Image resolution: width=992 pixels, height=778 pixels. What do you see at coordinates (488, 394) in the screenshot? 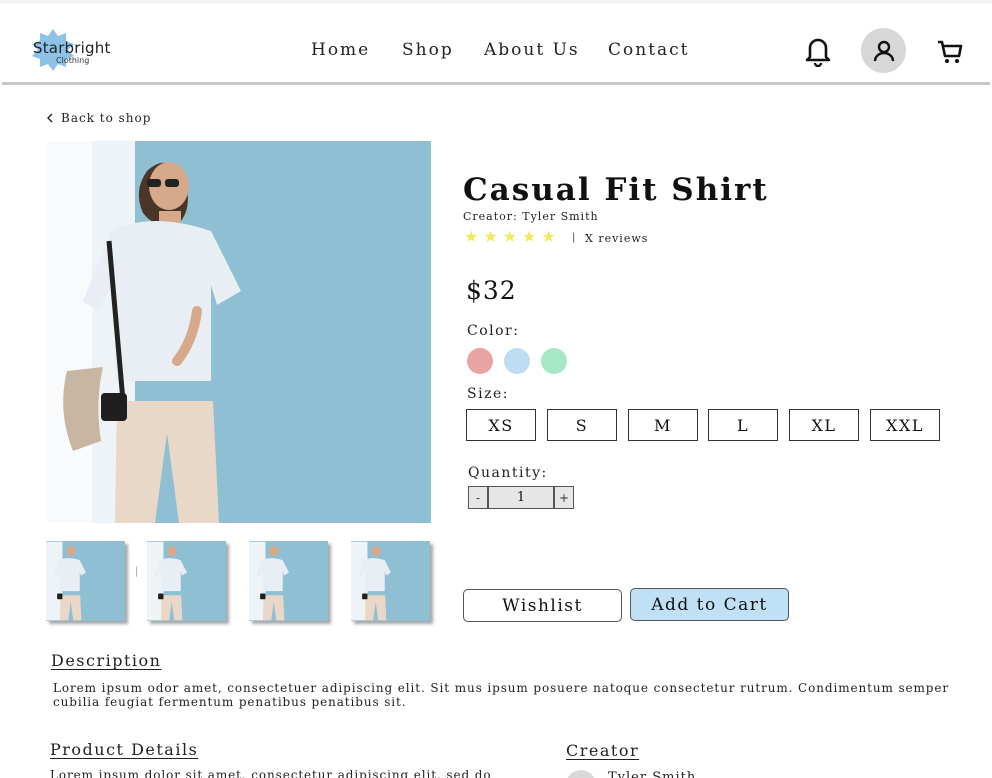
I see `size-label: Size:` at bounding box center [488, 394].